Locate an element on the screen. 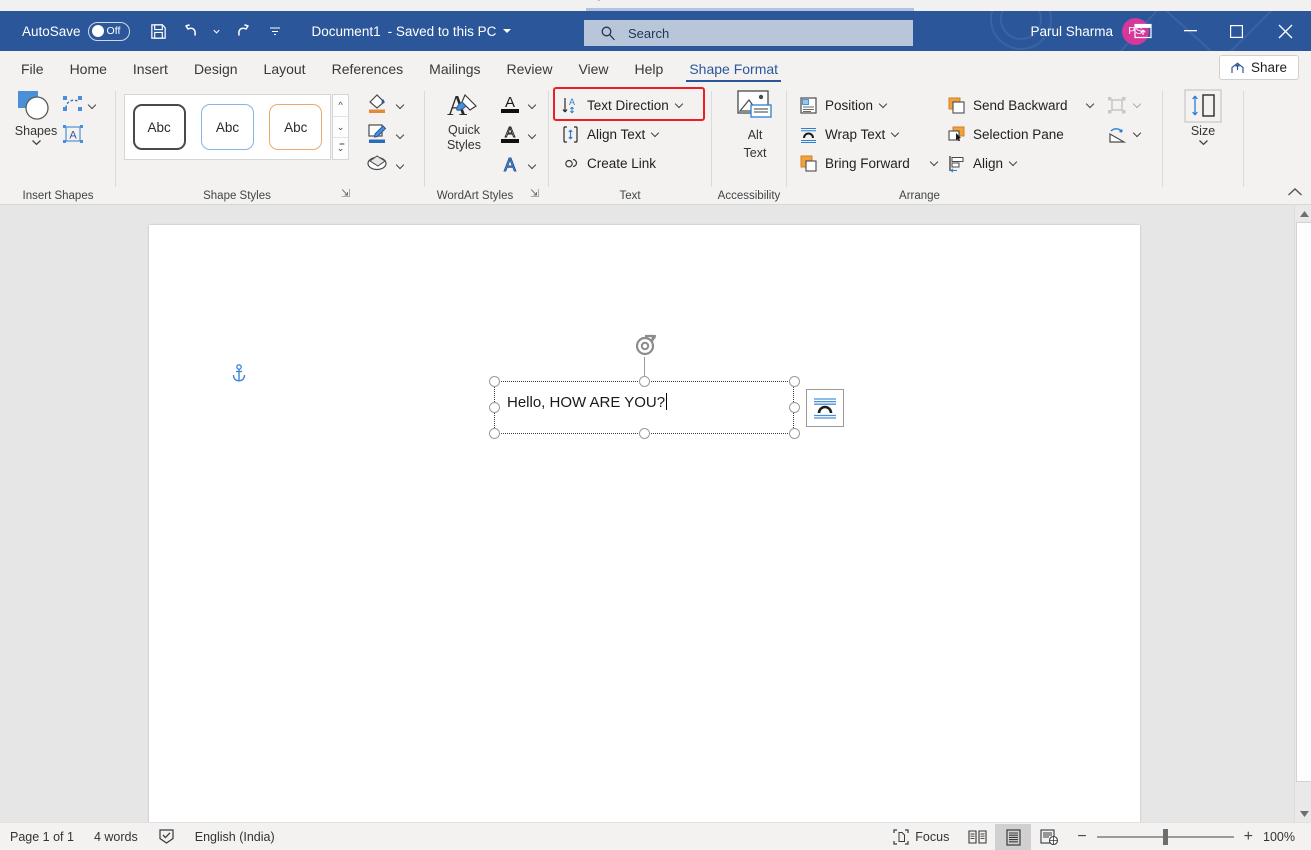 Image resolution: width=1311 pixels, height=850 pixels. align-objects-button: Align is located at coordinates (1020, 163).